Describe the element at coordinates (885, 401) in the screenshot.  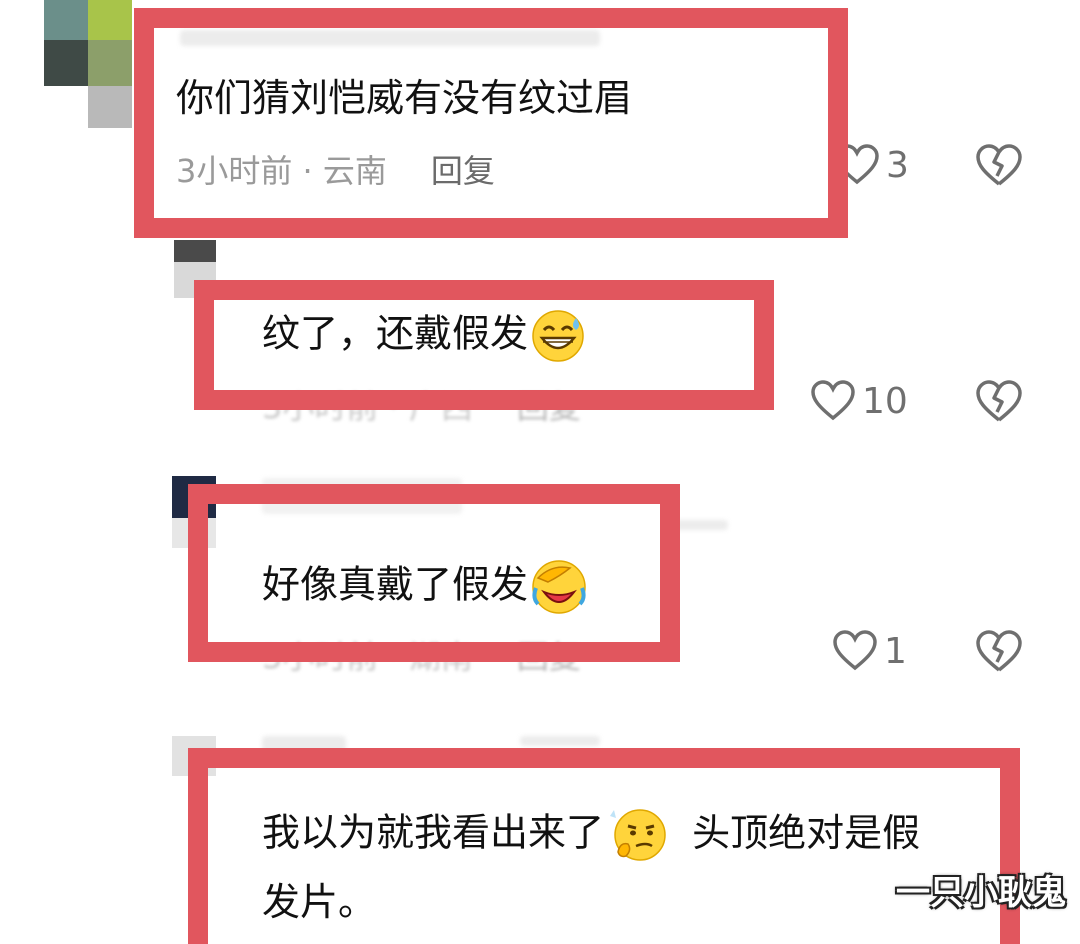
I see `comment-2-like-count: 10` at that location.